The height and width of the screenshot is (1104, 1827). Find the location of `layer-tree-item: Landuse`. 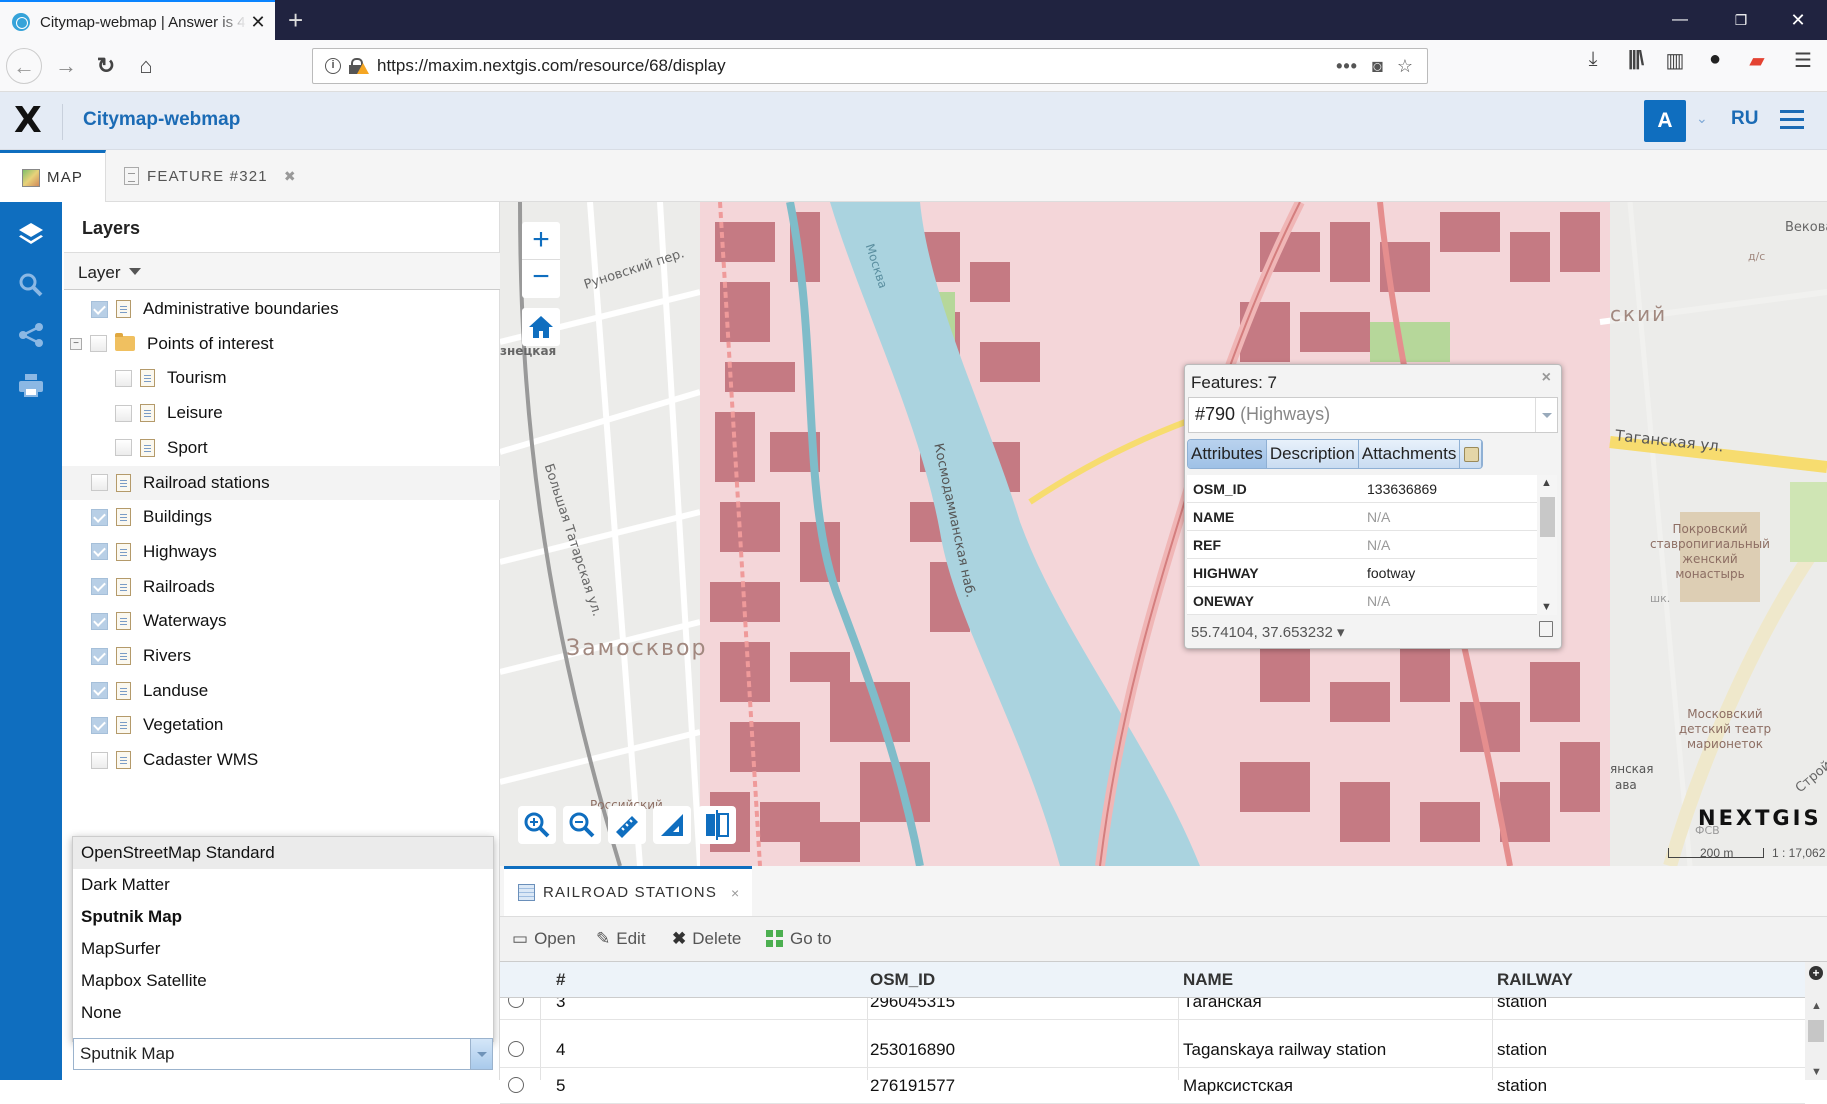

layer-tree-item: Landuse is located at coordinates (281, 691).